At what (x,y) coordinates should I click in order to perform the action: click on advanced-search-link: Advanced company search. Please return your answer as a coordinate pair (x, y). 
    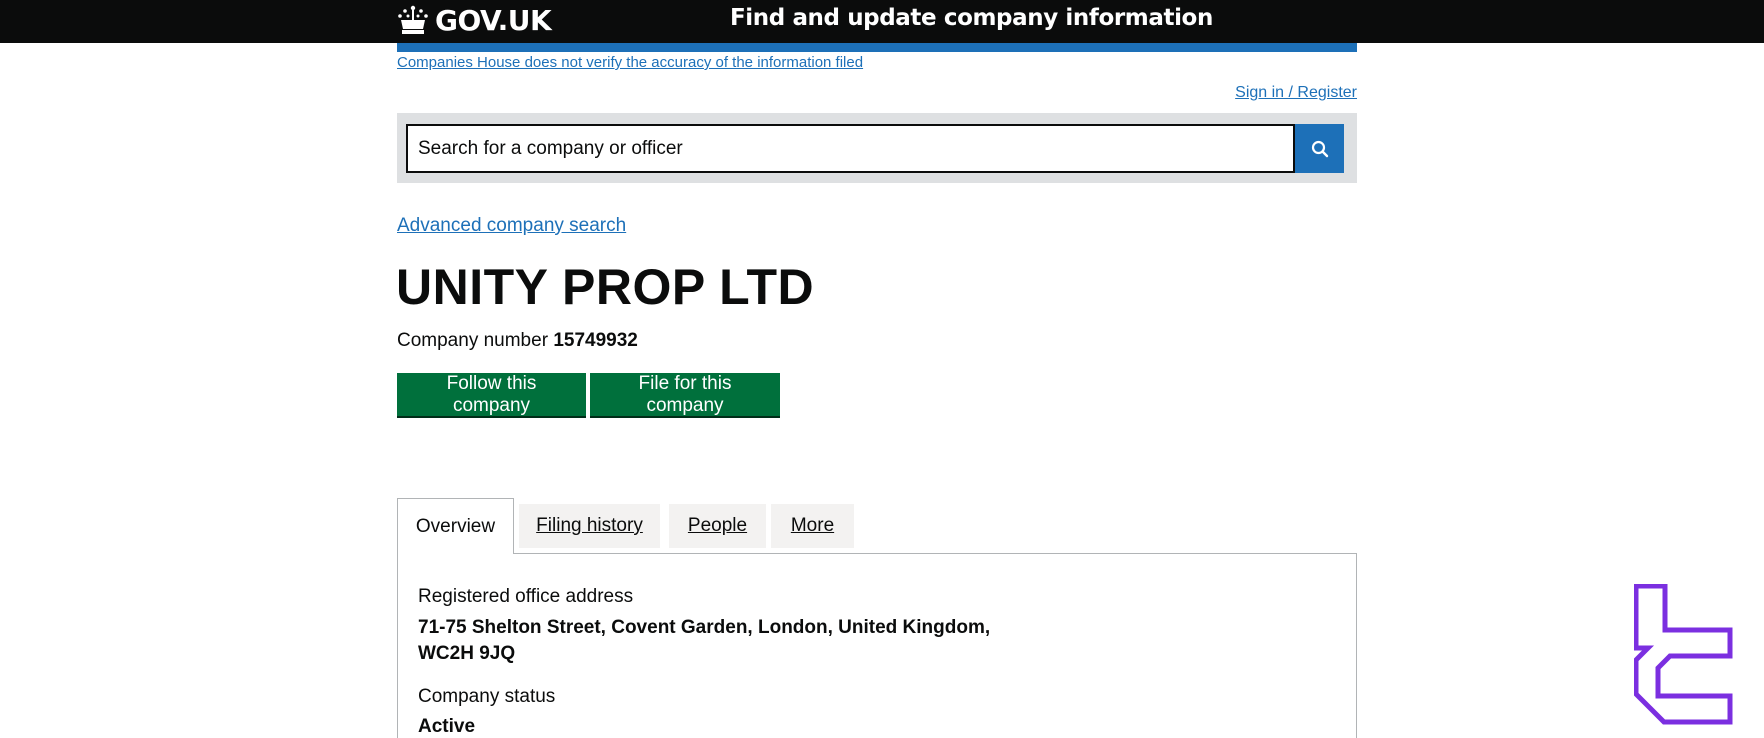
    Looking at the image, I should click on (511, 226).